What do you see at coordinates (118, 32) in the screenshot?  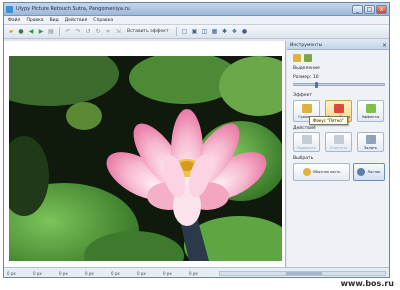 I see `resize-icon: ⇲` at bounding box center [118, 32].